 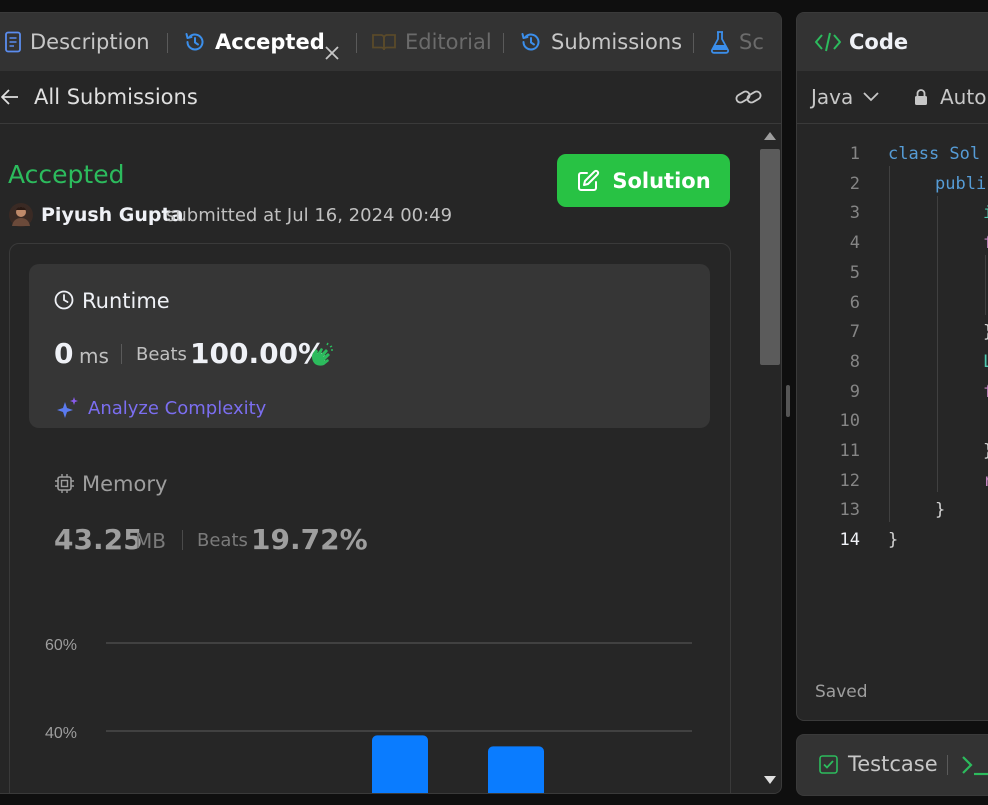 What do you see at coordinates (10, 97) in the screenshot?
I see `arrow-left-icon` at bounding box center [10, 97].